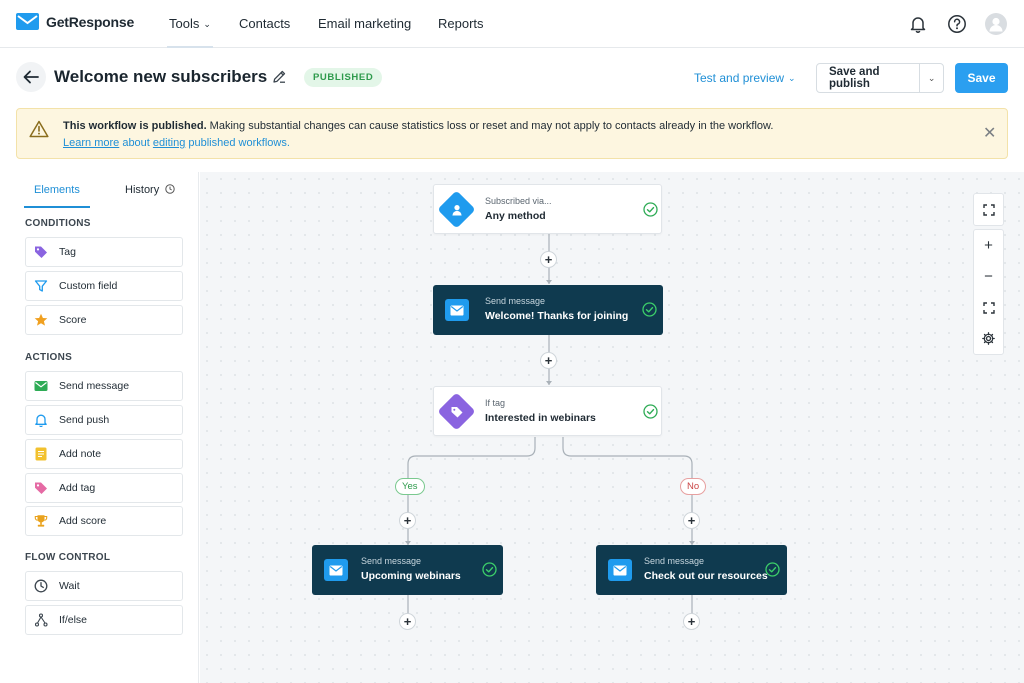 This screenshot has height=683, width=1024. I want to click on workflow-node-send-message-no: Send message Check out our resources, so click(691, 570).